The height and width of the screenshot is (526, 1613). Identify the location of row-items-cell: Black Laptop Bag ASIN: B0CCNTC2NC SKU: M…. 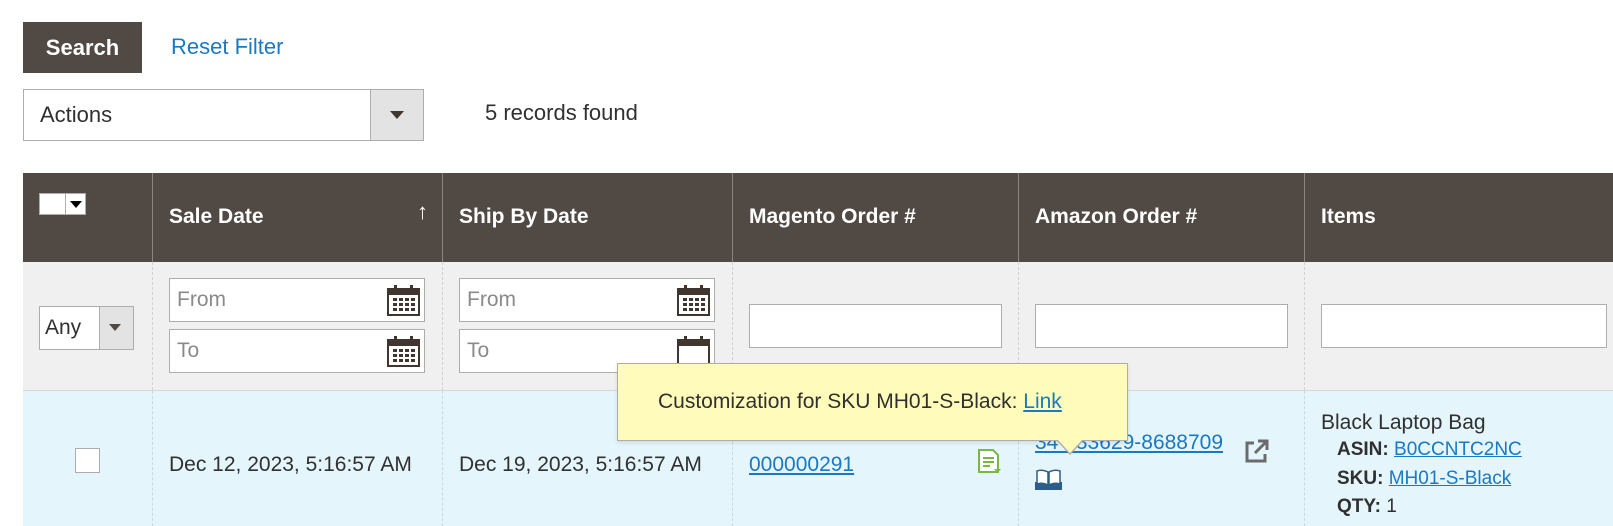
(1458, 458).